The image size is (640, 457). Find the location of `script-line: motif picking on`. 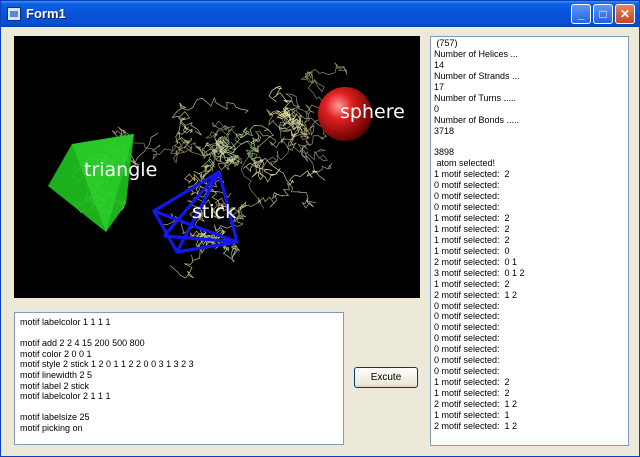

script-line: motif picking on is located at coordinates (51, 427).